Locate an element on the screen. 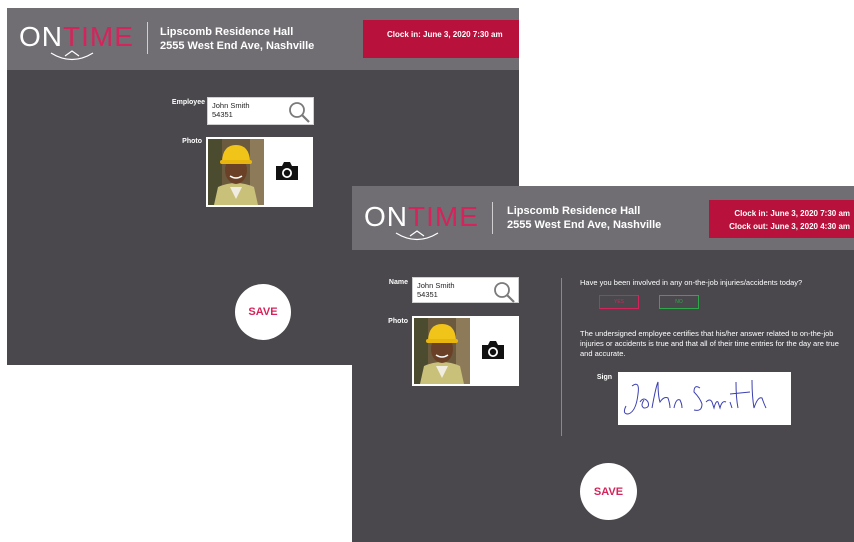 The height and width of the screenshot is (542, 854). employee-label: Employee is located at coordinates (188, 102).